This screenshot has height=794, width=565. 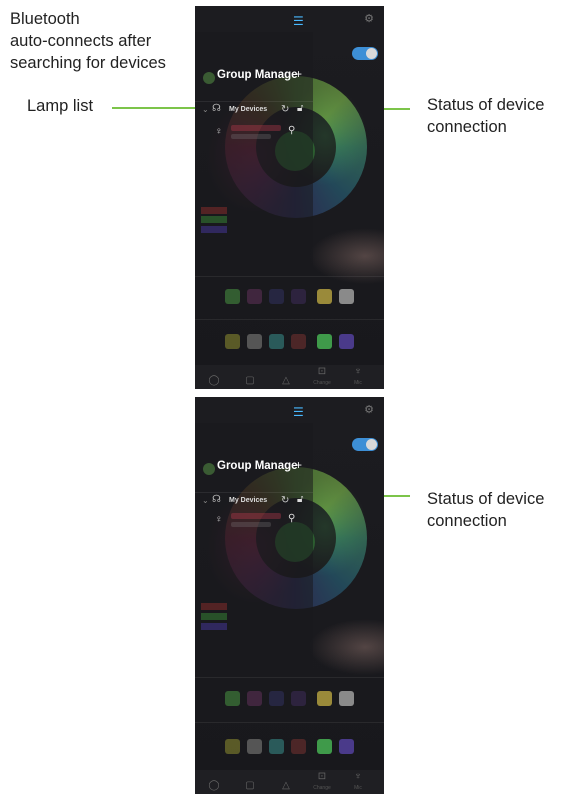 What do you see at coordinates (485, 510) in the screenshot?
I see `status-annotation-bottom: Status of device connection` at bounding box center [485, 510].